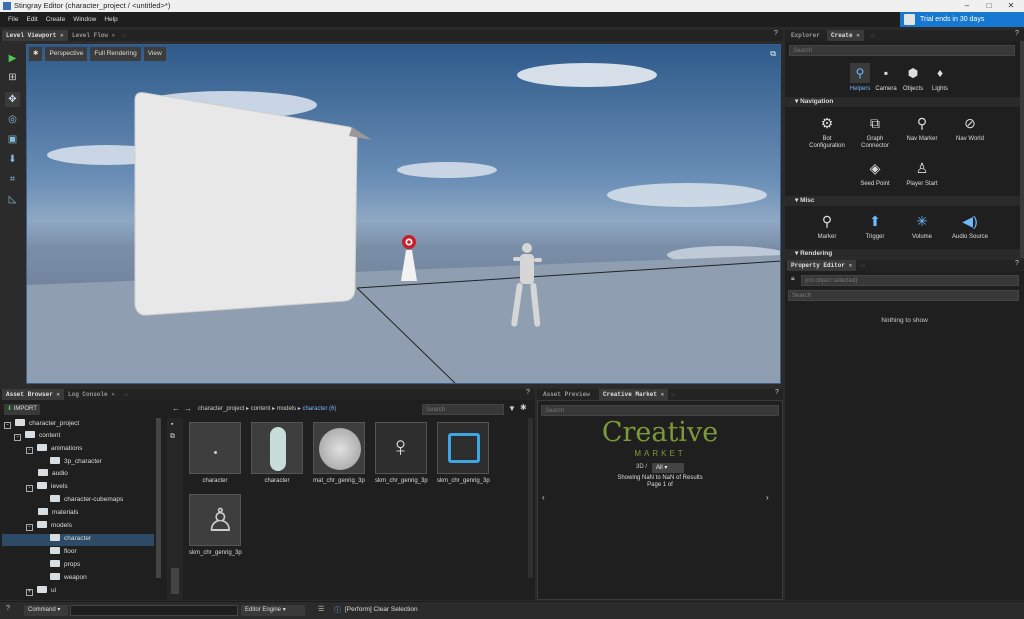  Describe the element at coordinates (154, 54) in the screenshot. I see `view-button: View` at that location.